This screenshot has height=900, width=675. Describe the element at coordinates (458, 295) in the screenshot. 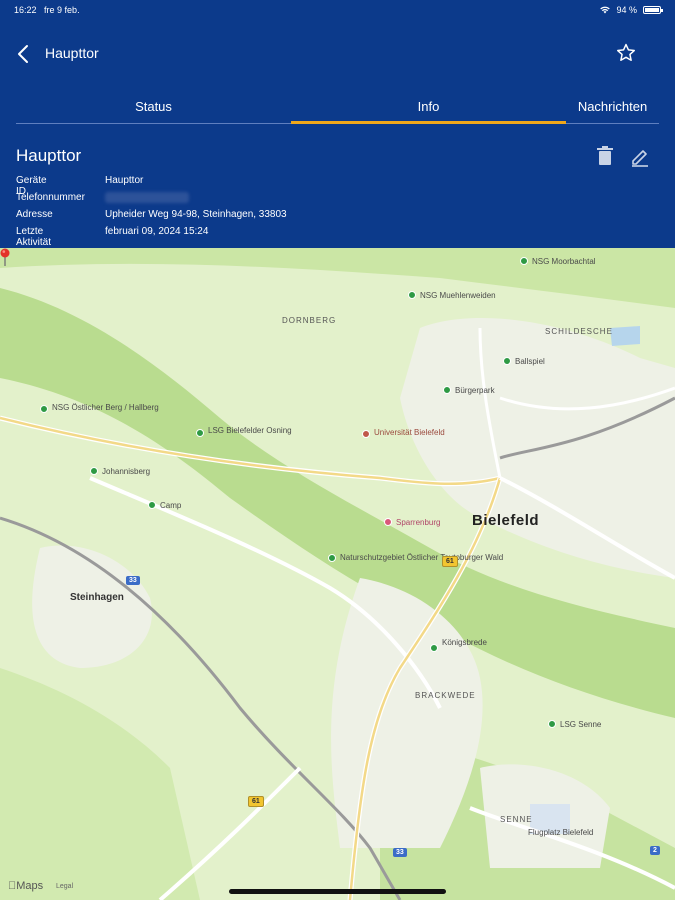

I see `poi-label: NSG Muehlenweiden` at that location.